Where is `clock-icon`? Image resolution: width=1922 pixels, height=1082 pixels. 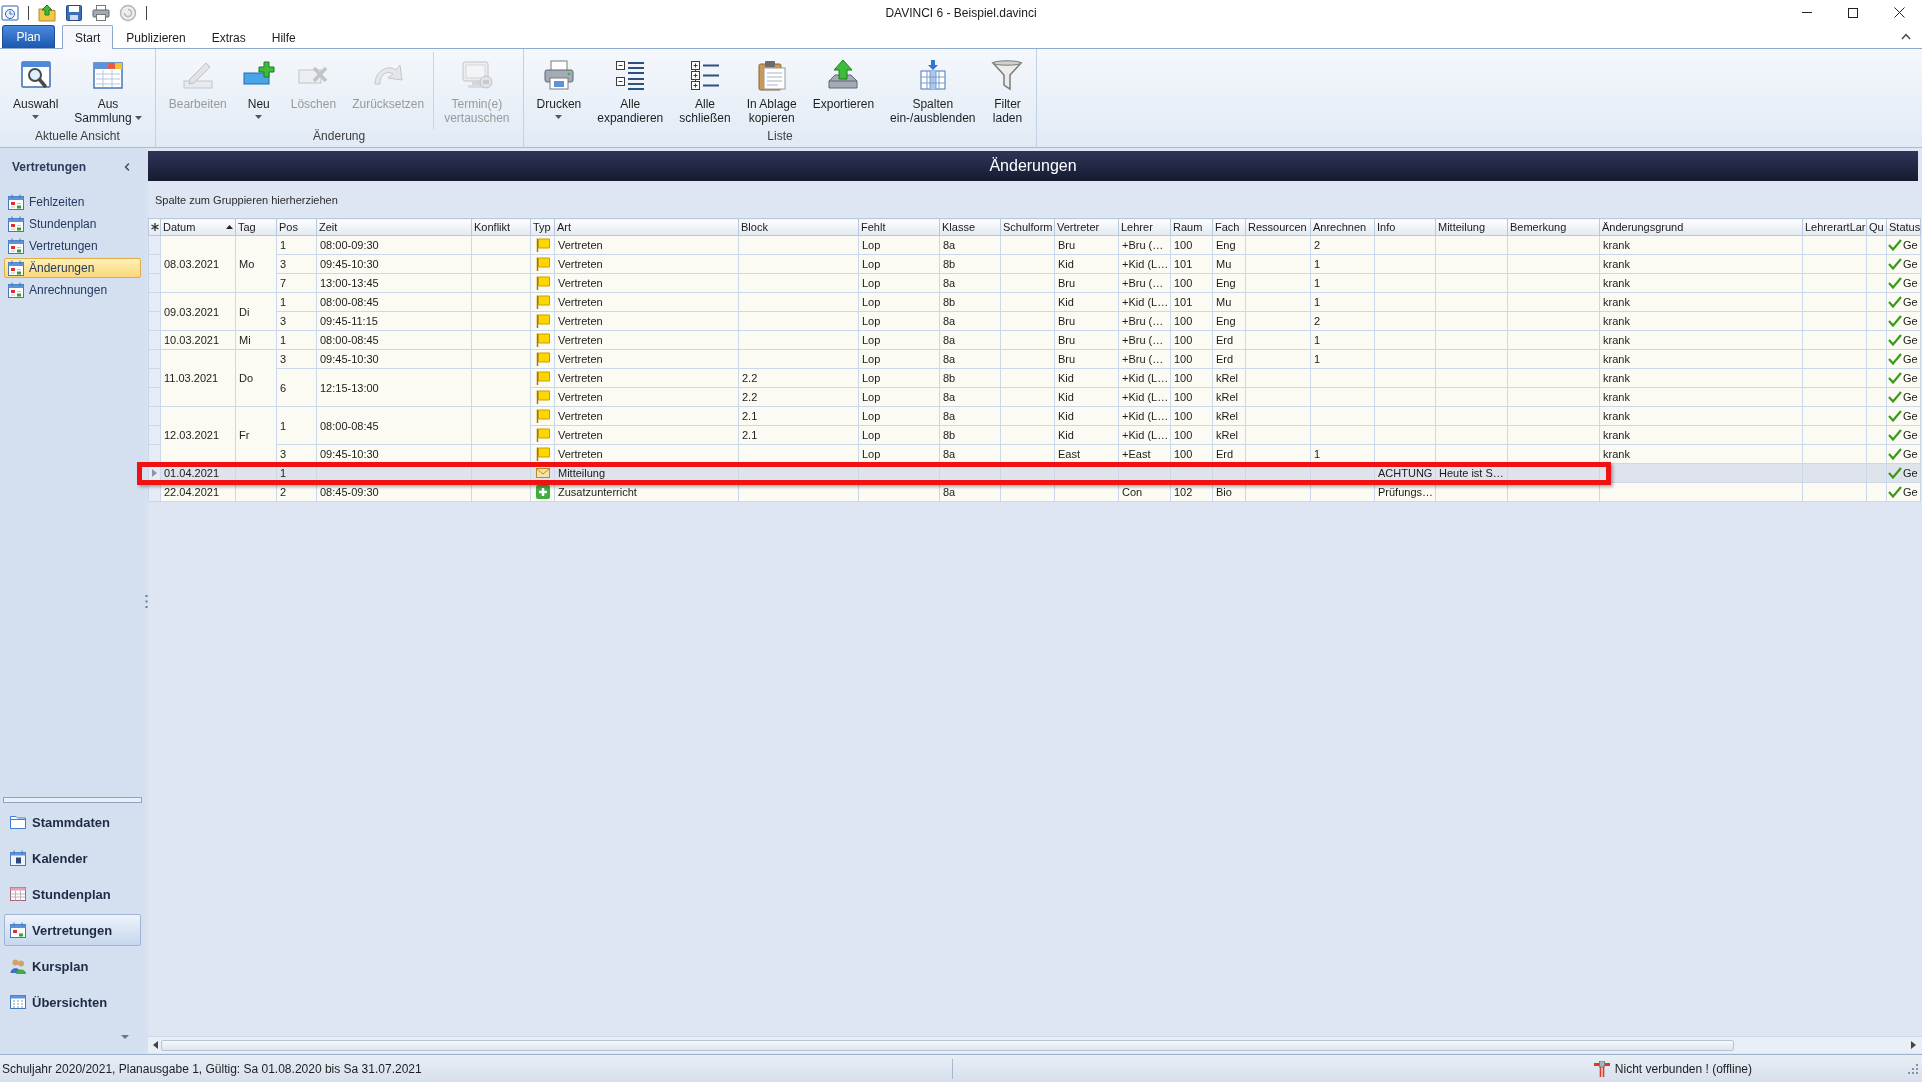
clock-icon is located at coordinates (10, 12).